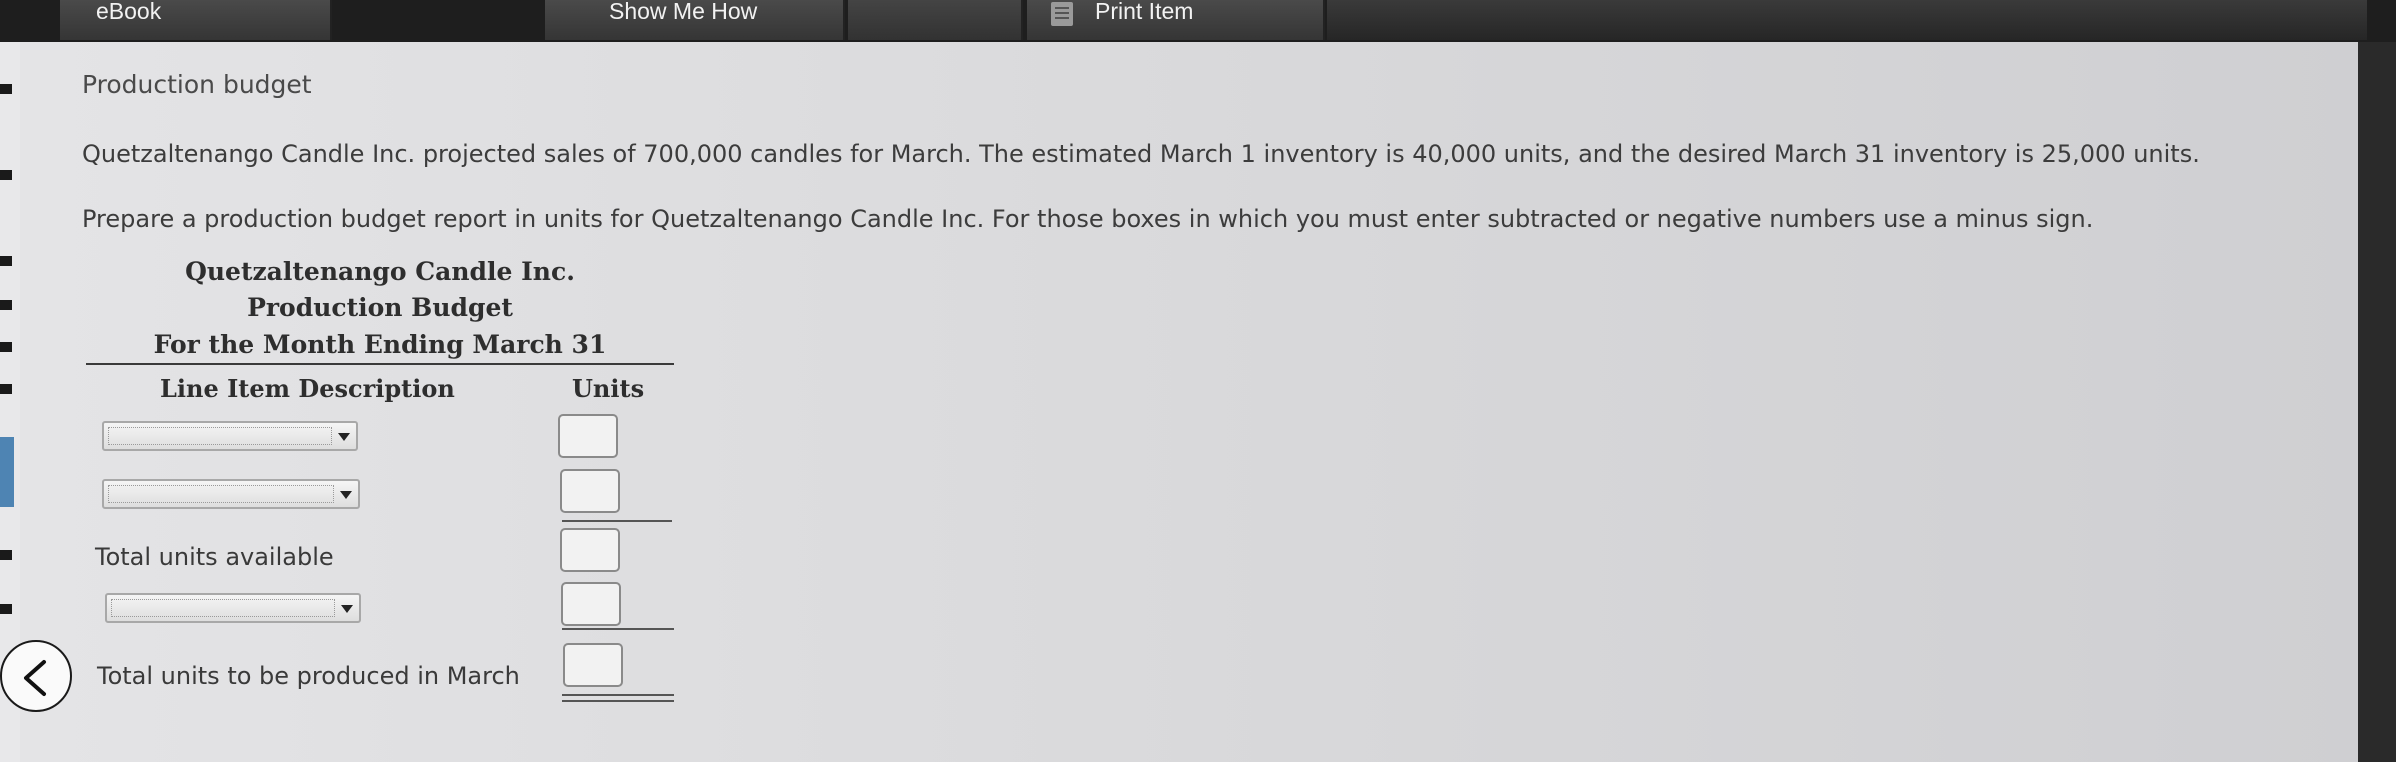 The image size is (2396, 762). What do you see at coordinates (2377, 402) in the screenshot?
I see `right-edge` at bounding box center [2377, 402].